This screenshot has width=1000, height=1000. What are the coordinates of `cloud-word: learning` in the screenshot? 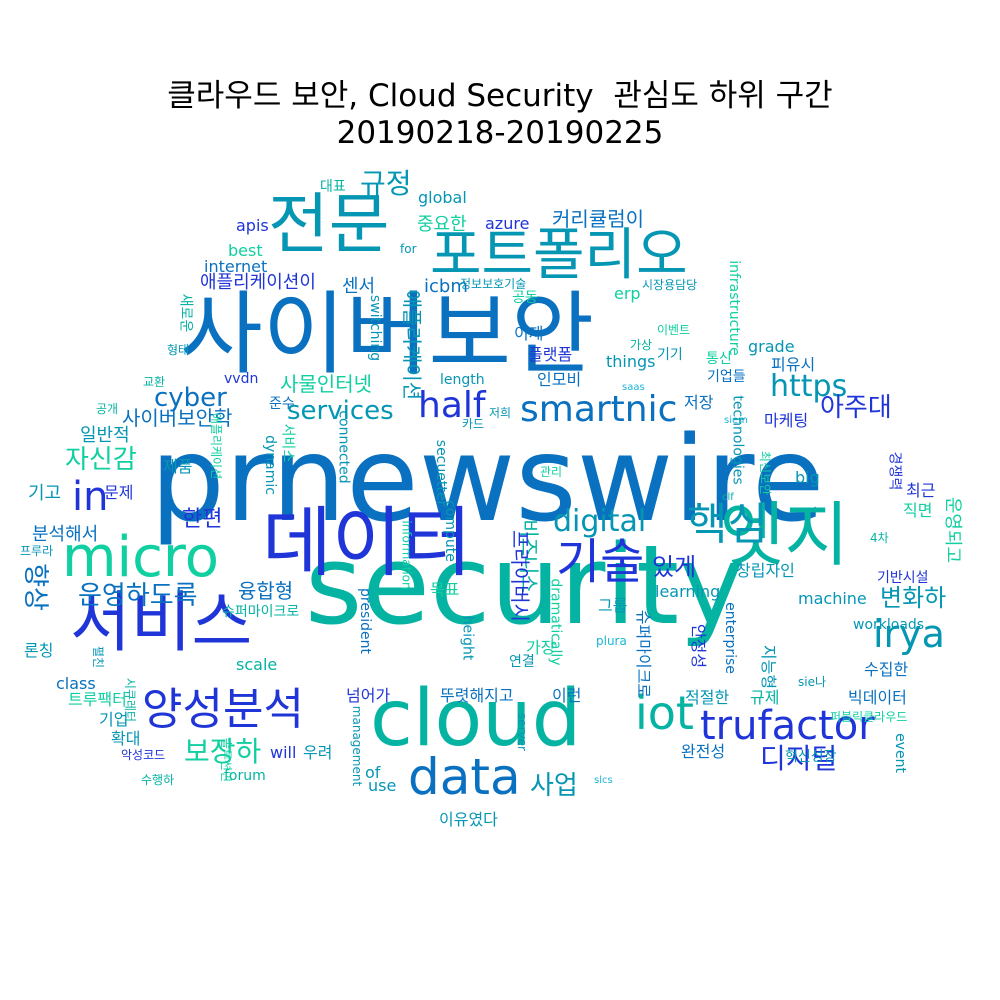 It's located at (688, 591).